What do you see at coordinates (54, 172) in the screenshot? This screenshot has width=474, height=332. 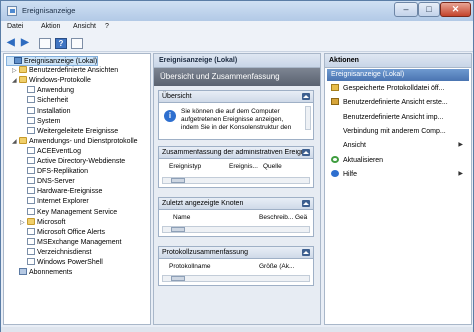 I see `tree-item: DFS-Replikation` at bounding box center [54, 172].